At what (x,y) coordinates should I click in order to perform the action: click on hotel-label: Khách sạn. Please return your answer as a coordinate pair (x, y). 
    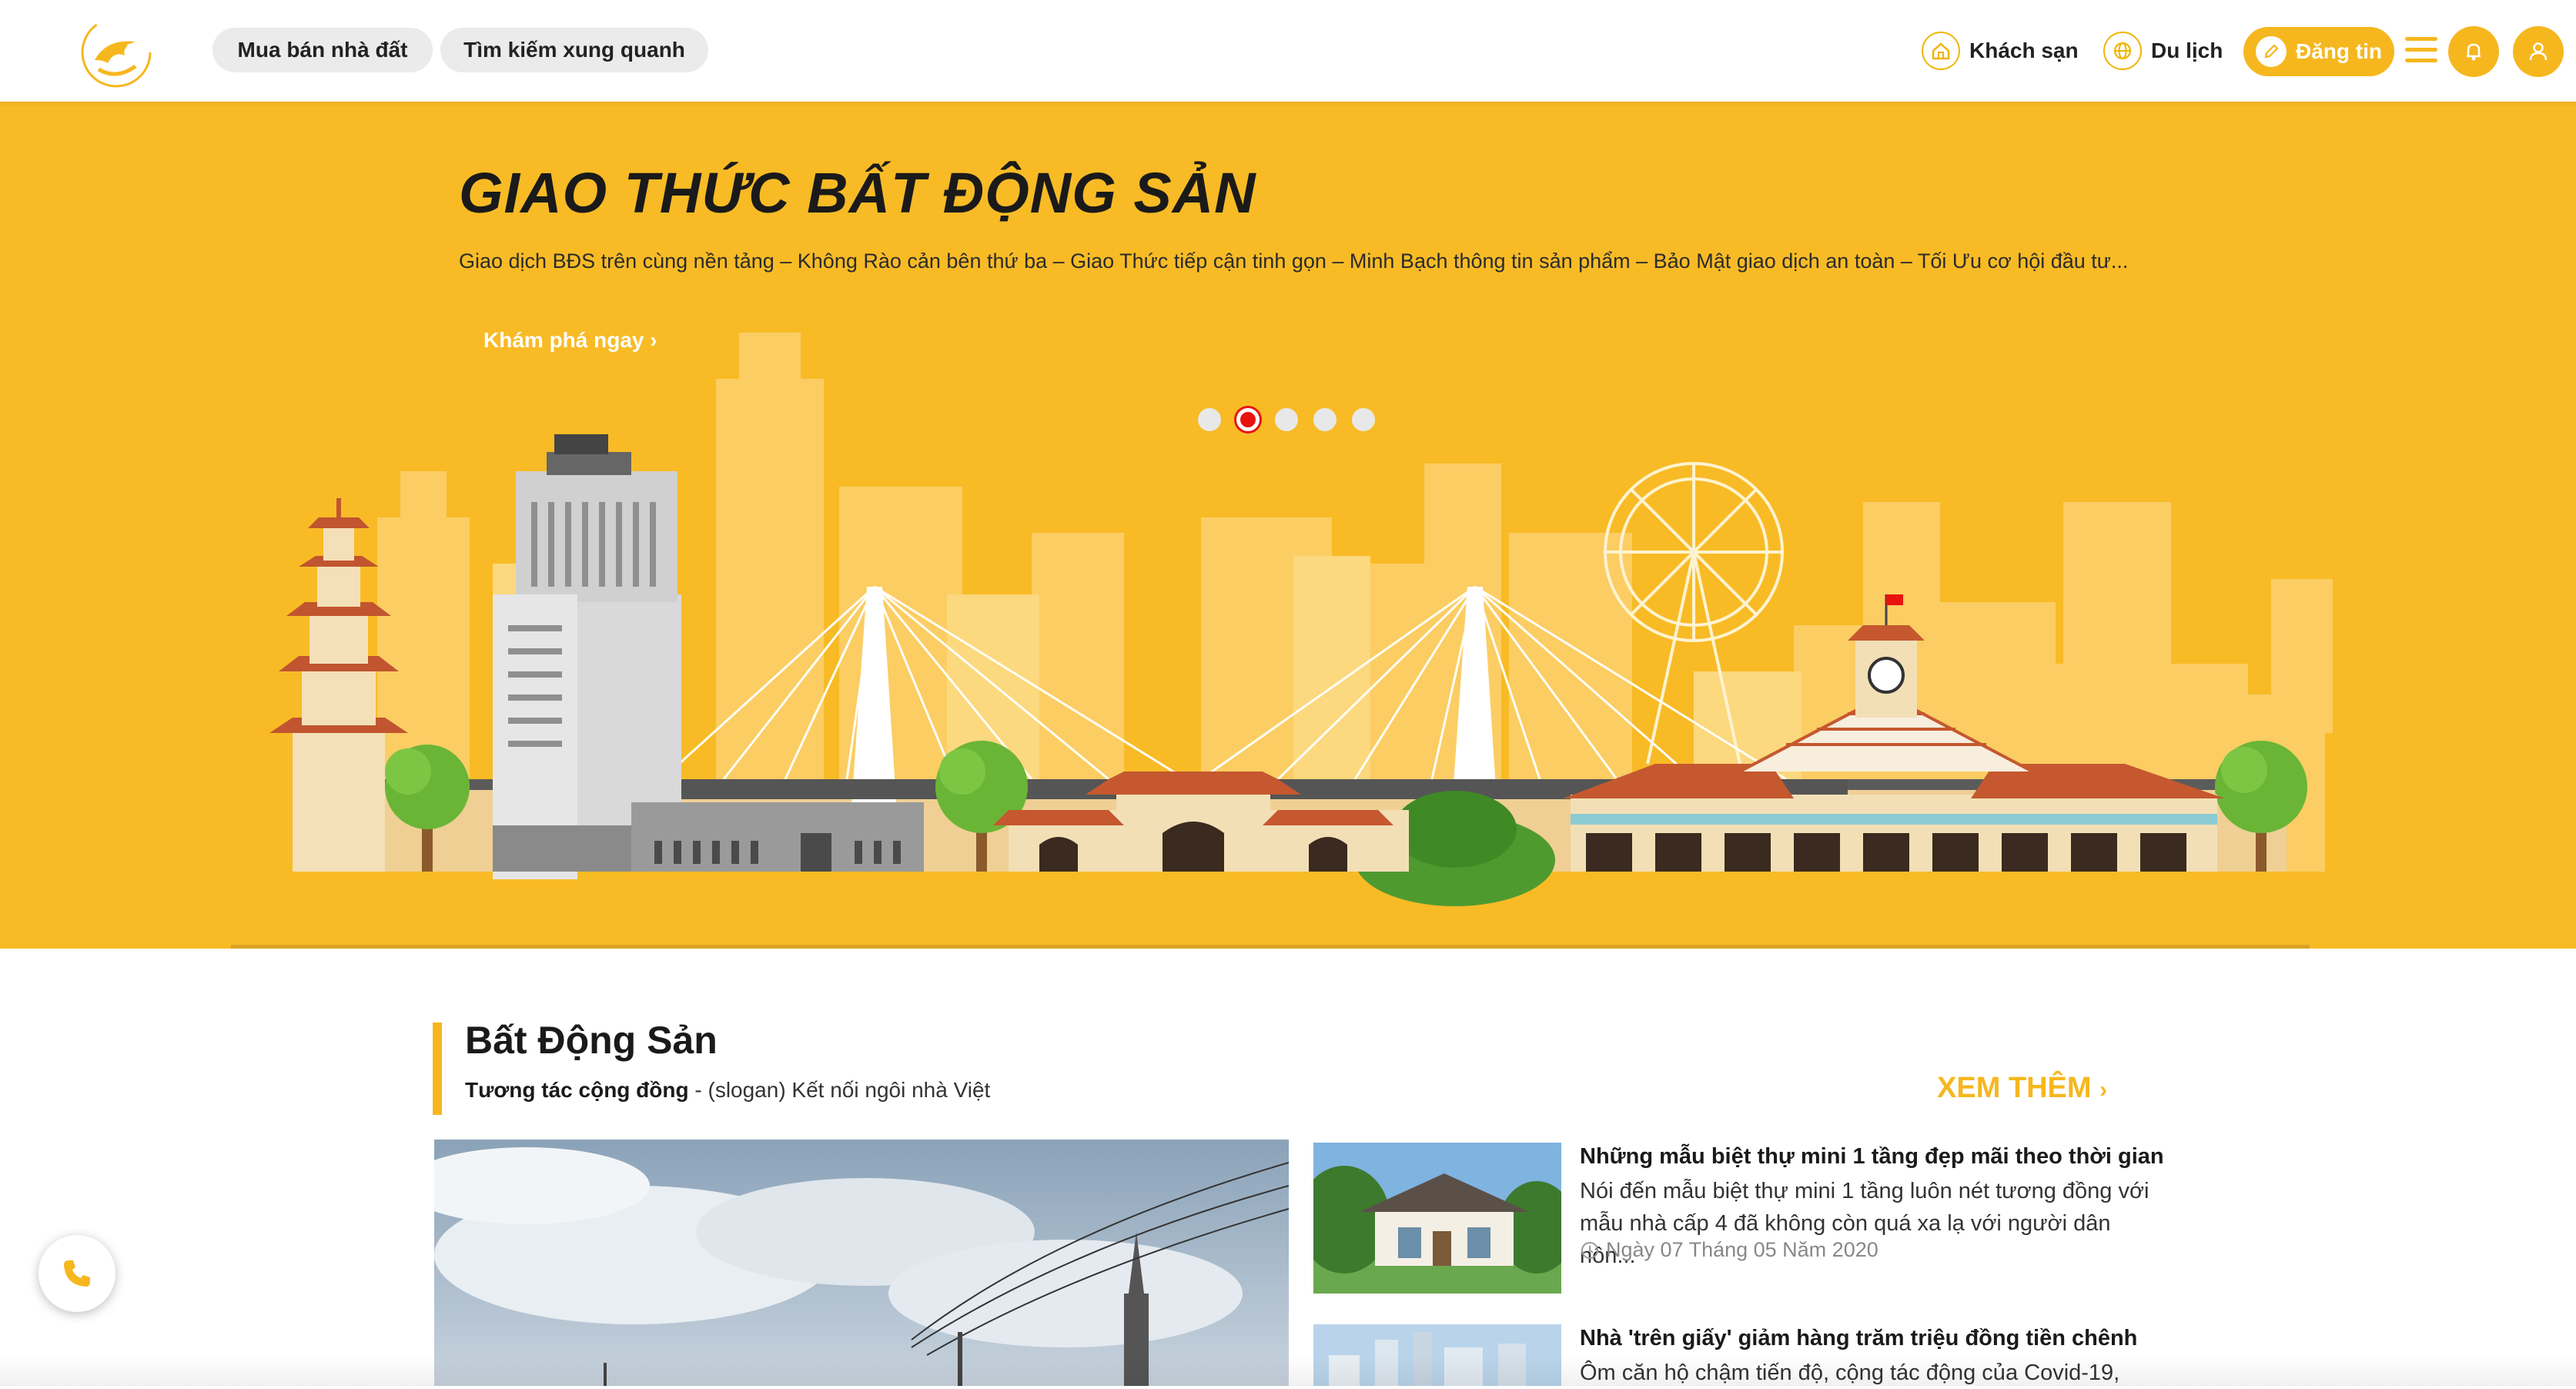
    Looking at the image, I should click on (2024, 50).